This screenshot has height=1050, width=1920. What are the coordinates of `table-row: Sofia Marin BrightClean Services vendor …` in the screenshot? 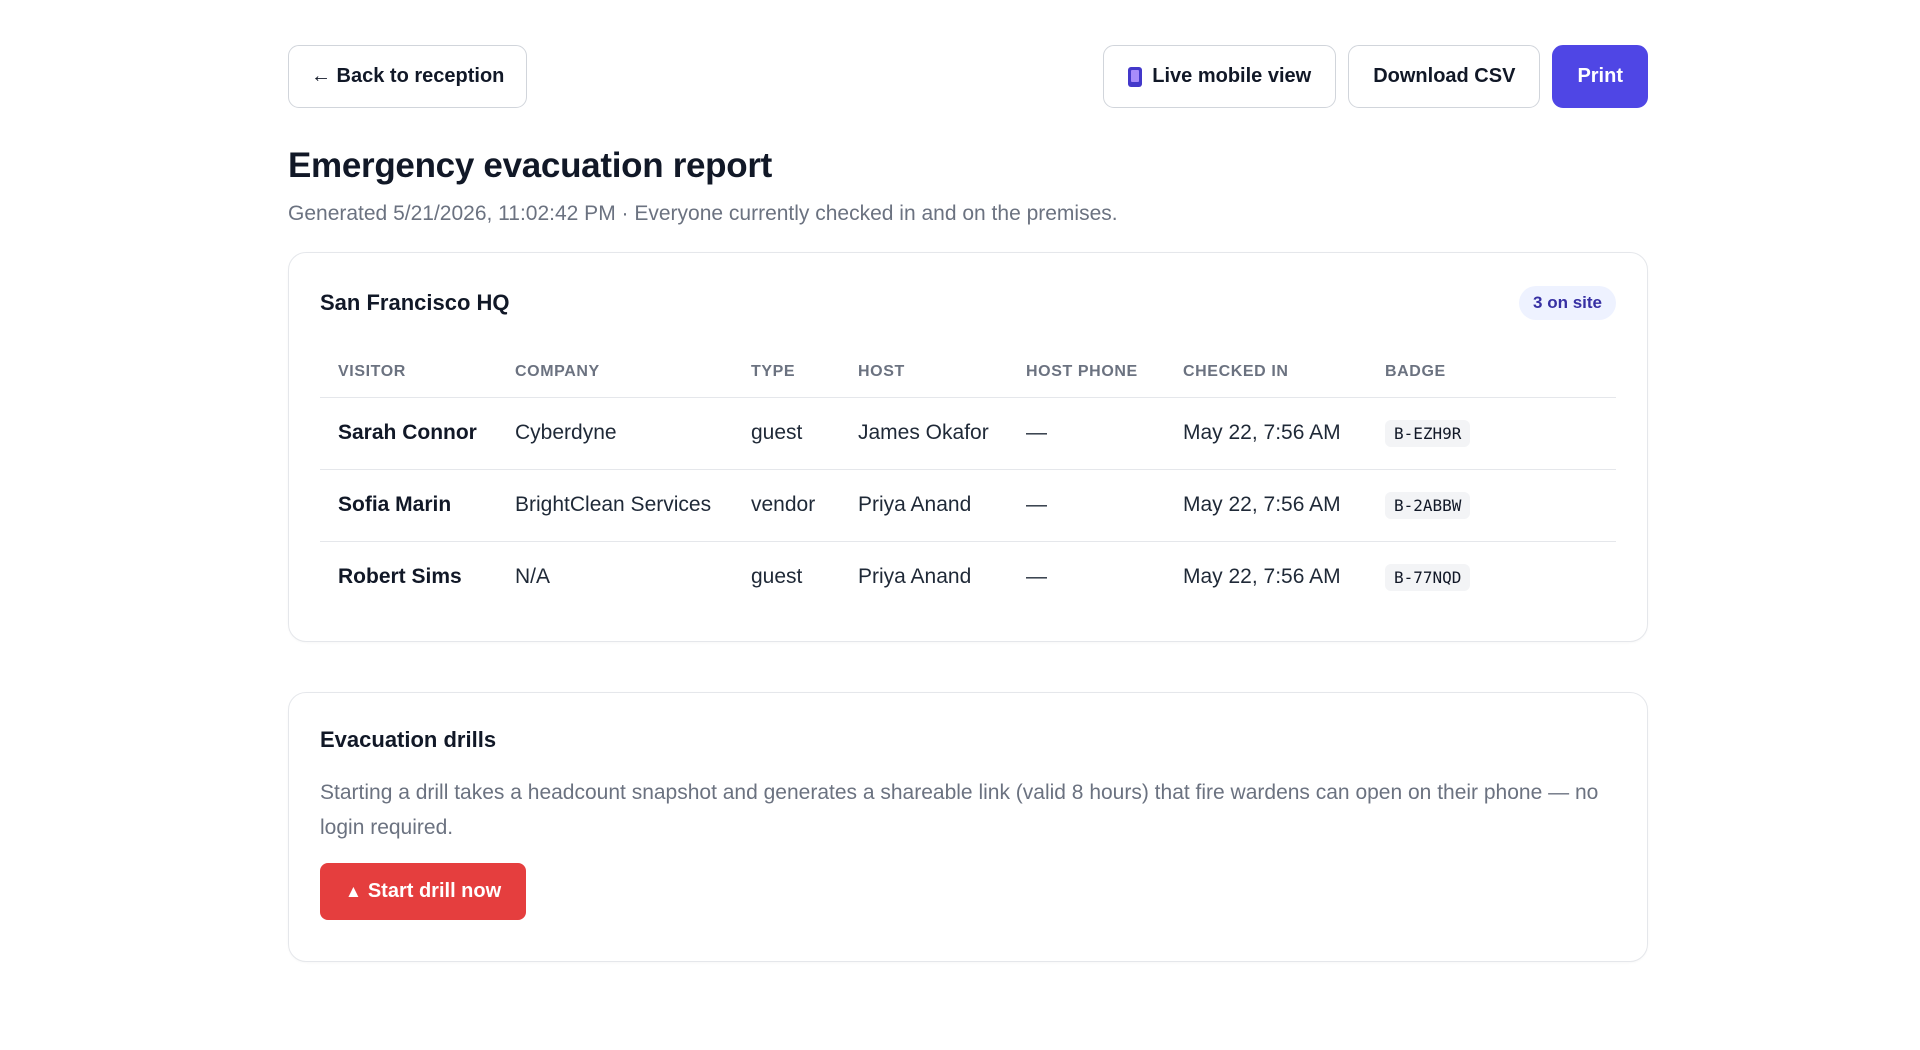 It's located at (968, 505).